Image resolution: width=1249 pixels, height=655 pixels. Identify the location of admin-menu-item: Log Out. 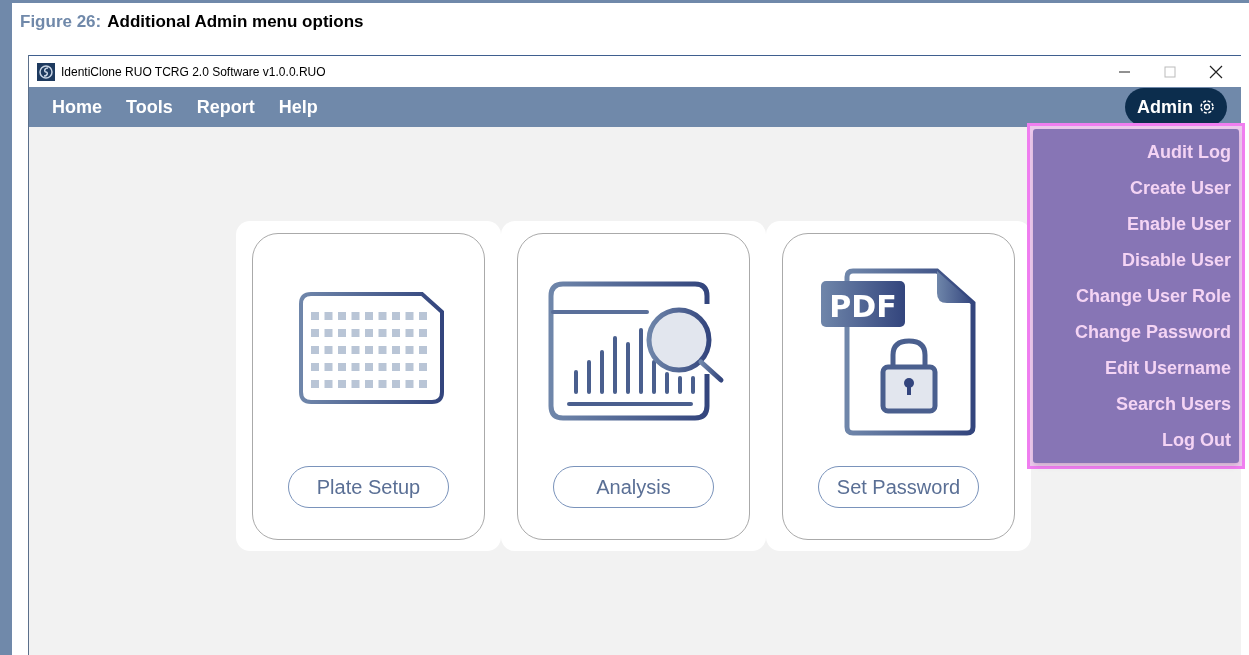
(1196, 440).